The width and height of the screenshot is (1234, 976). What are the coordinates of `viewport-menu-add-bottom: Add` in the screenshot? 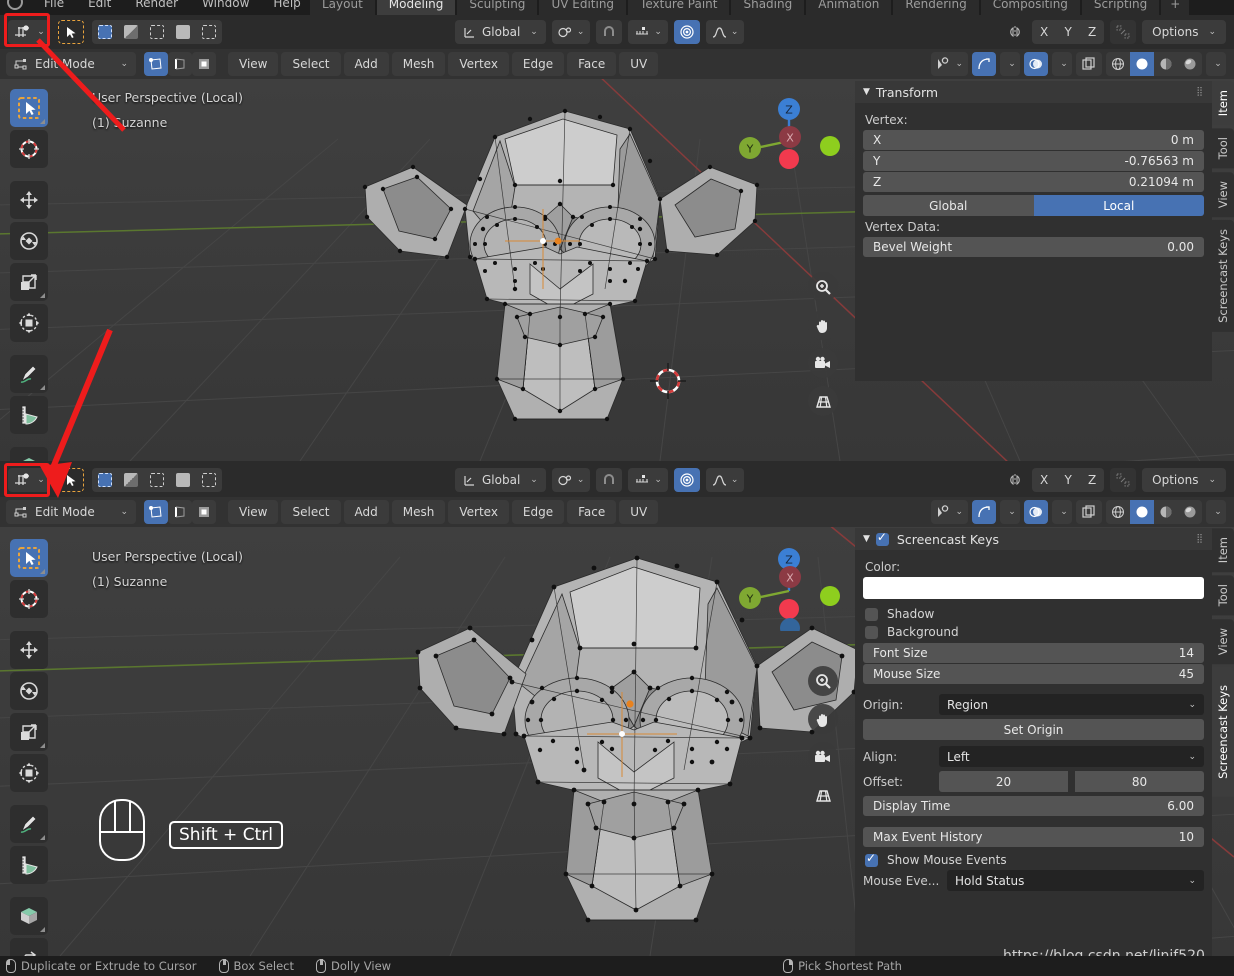 It's located at (366, 512).